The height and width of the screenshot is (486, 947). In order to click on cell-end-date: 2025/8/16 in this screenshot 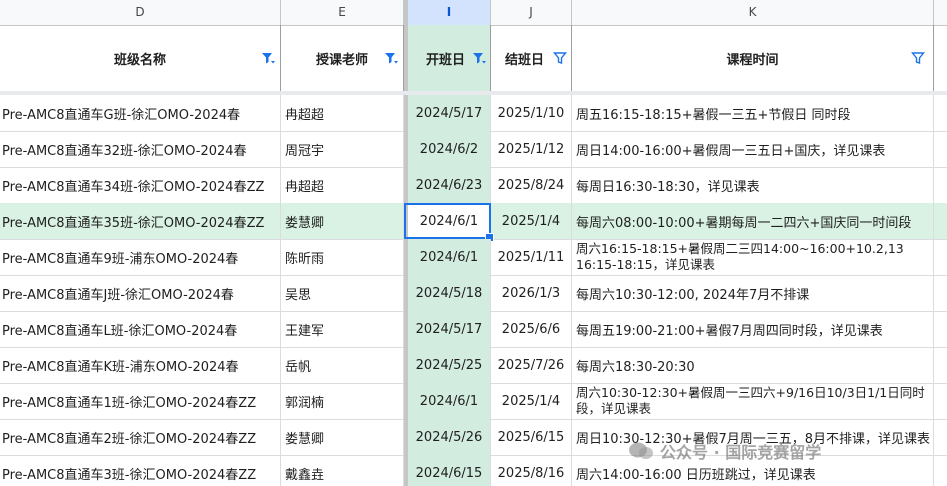, I will do `click(531, 470)`.